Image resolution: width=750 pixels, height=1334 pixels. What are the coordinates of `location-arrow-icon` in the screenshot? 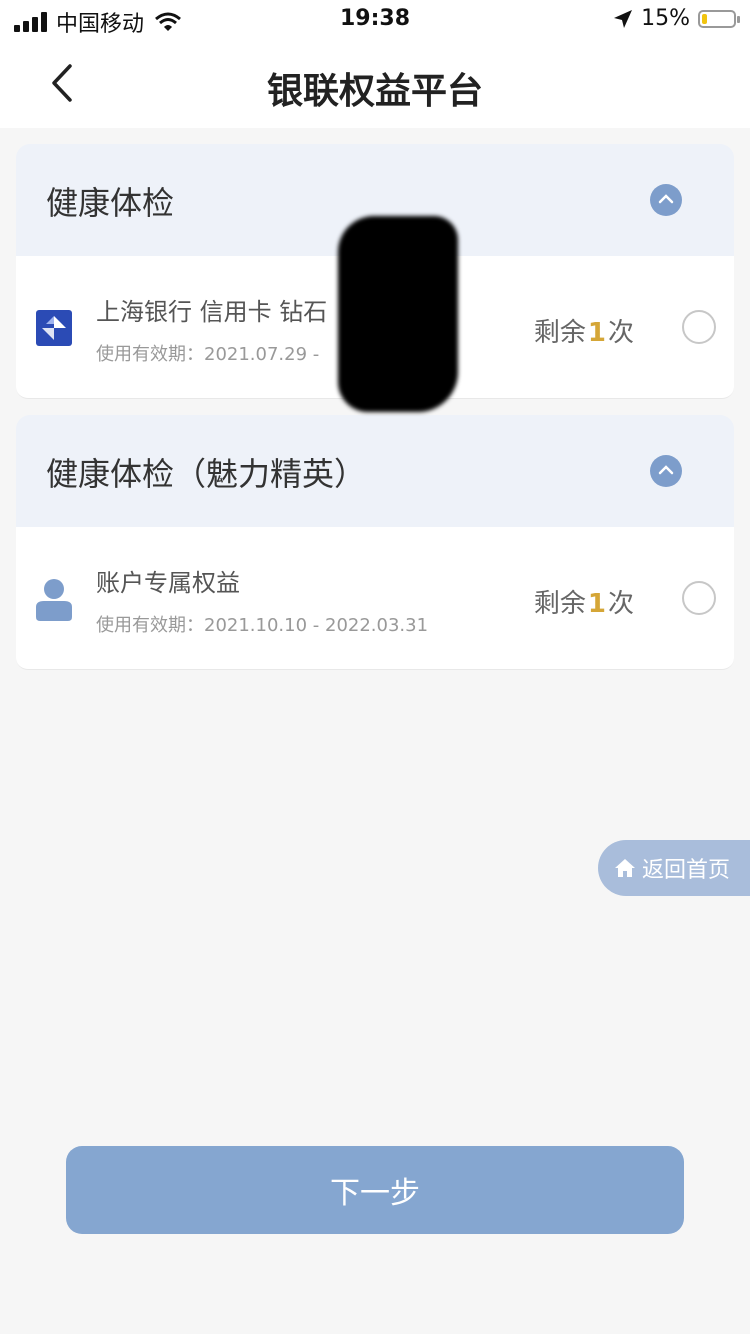 It's located at (623, 18).